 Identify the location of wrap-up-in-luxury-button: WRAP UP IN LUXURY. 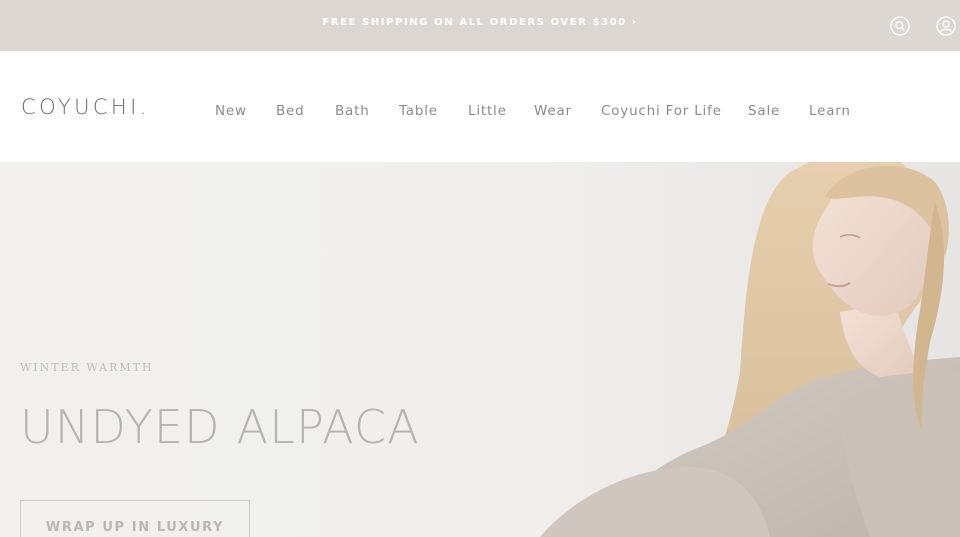
(135, 518).